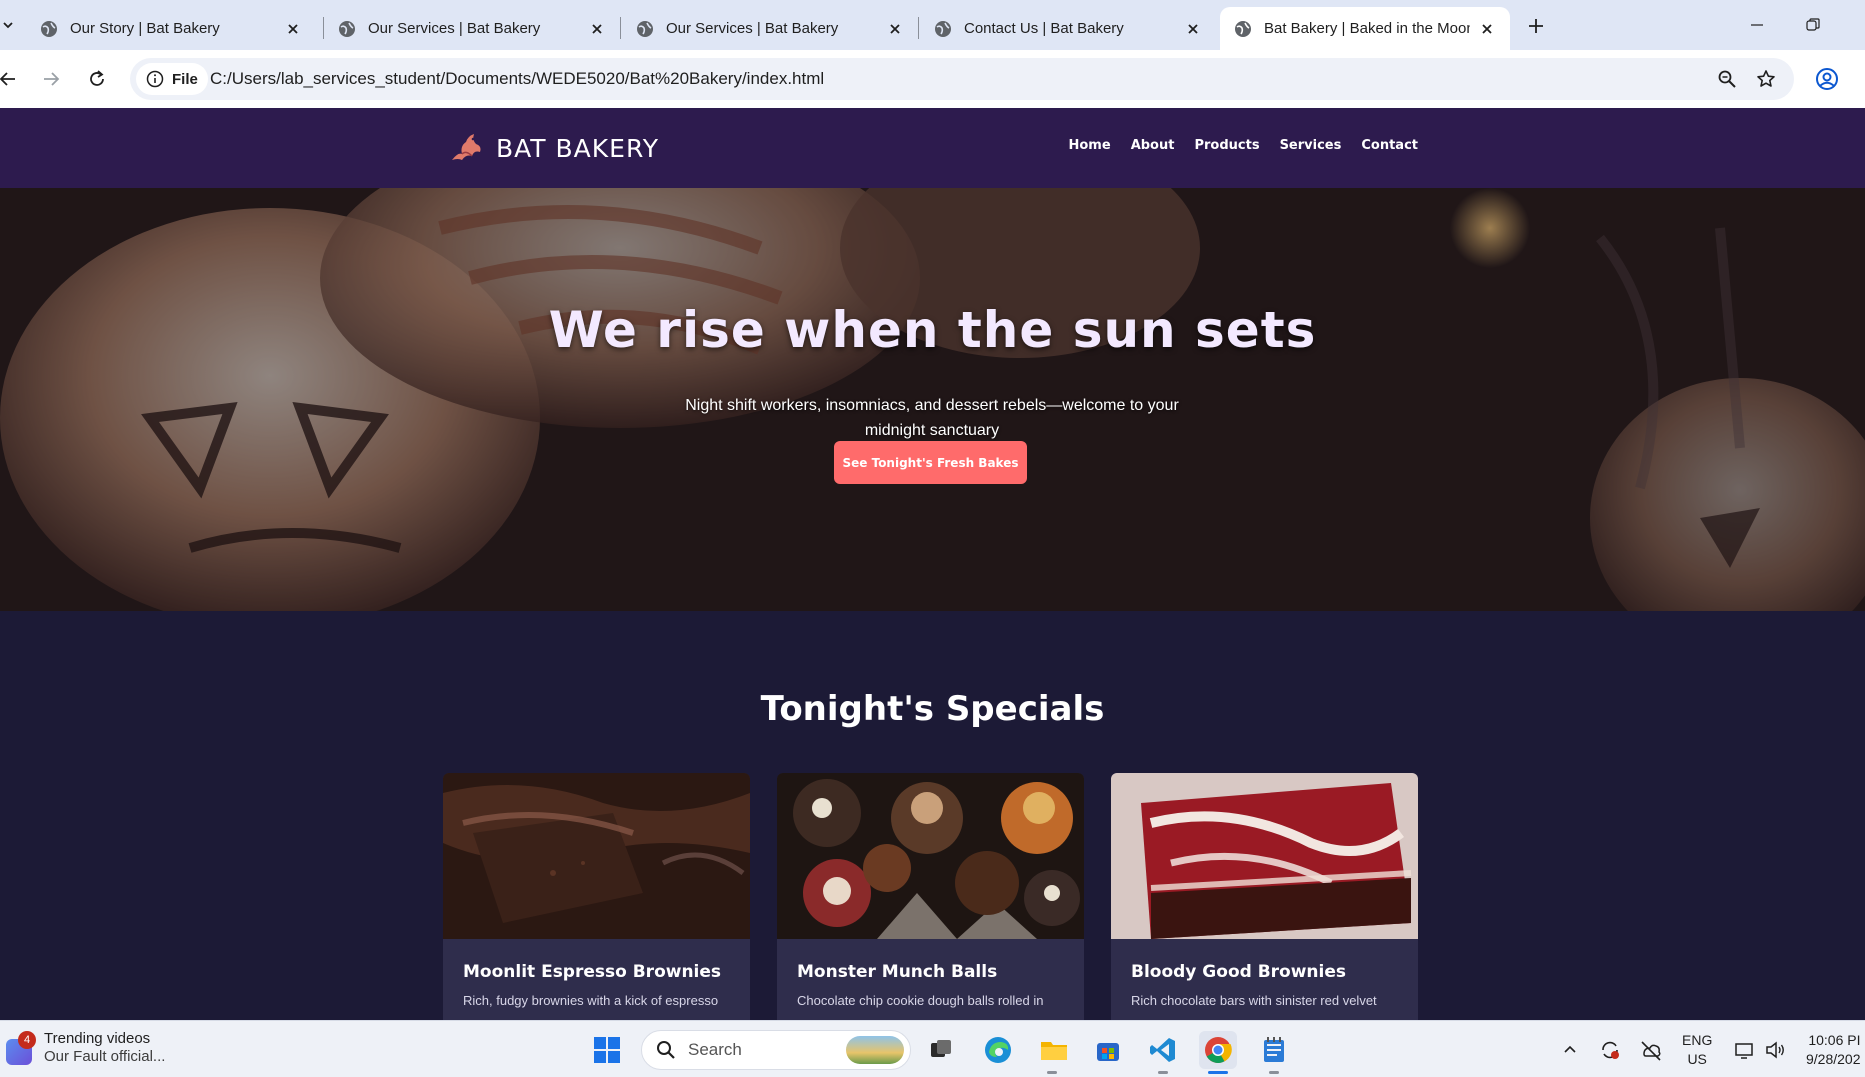 The width and height of the screenshot is (1865, 1077). What do you see at coordinates (27, 1040) in the screenshot?
I see `notification-badge: 4` at bounding box center [27, 1040].